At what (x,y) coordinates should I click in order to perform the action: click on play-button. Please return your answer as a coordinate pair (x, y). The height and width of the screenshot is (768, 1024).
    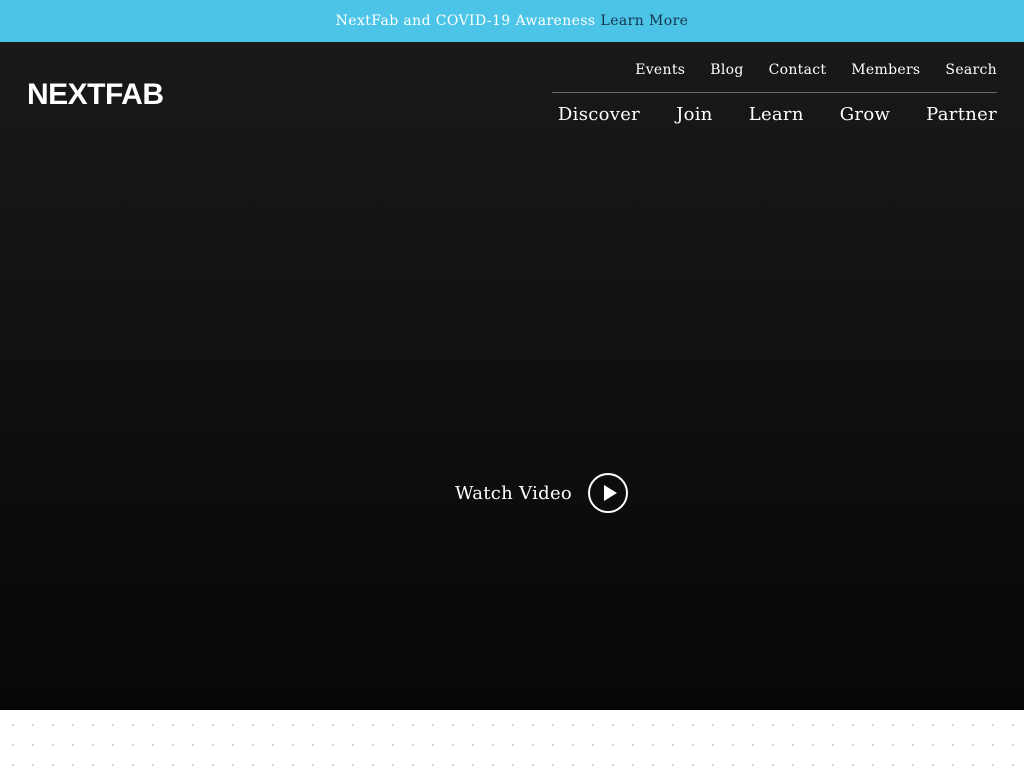
    Looking at the image, I should click on (608, 493).